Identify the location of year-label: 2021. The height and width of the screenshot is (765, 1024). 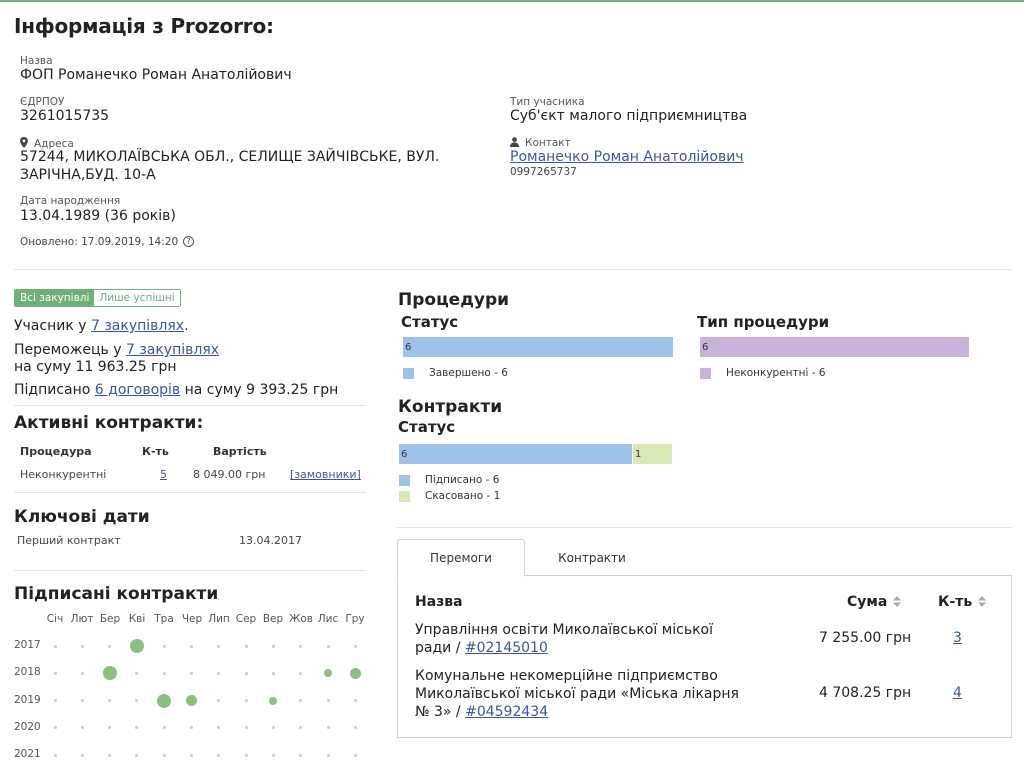
(27, 754).